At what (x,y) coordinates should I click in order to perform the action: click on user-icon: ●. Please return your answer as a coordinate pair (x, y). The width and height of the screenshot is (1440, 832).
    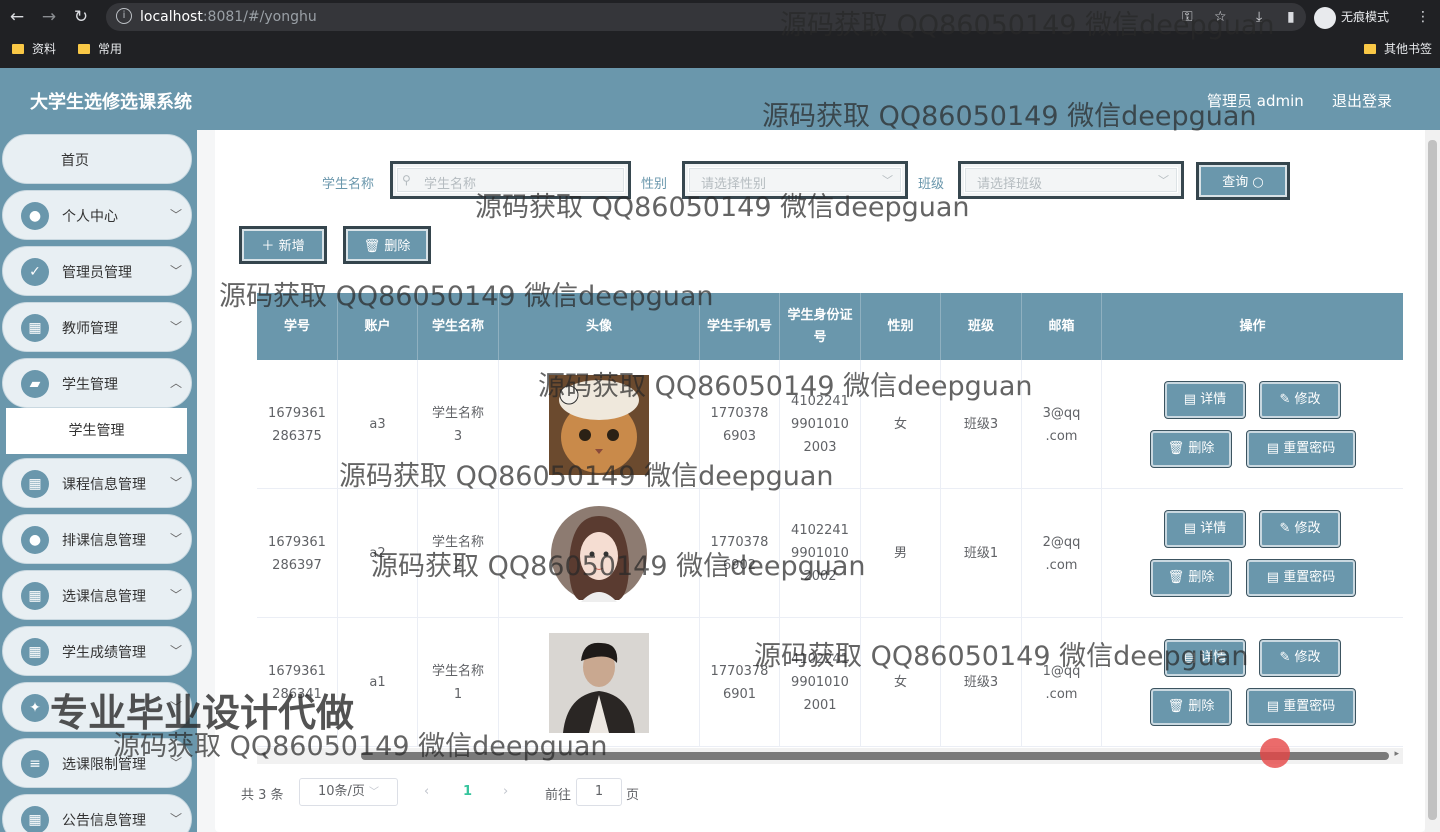
    Looking at the image, I should click on (35, 540).